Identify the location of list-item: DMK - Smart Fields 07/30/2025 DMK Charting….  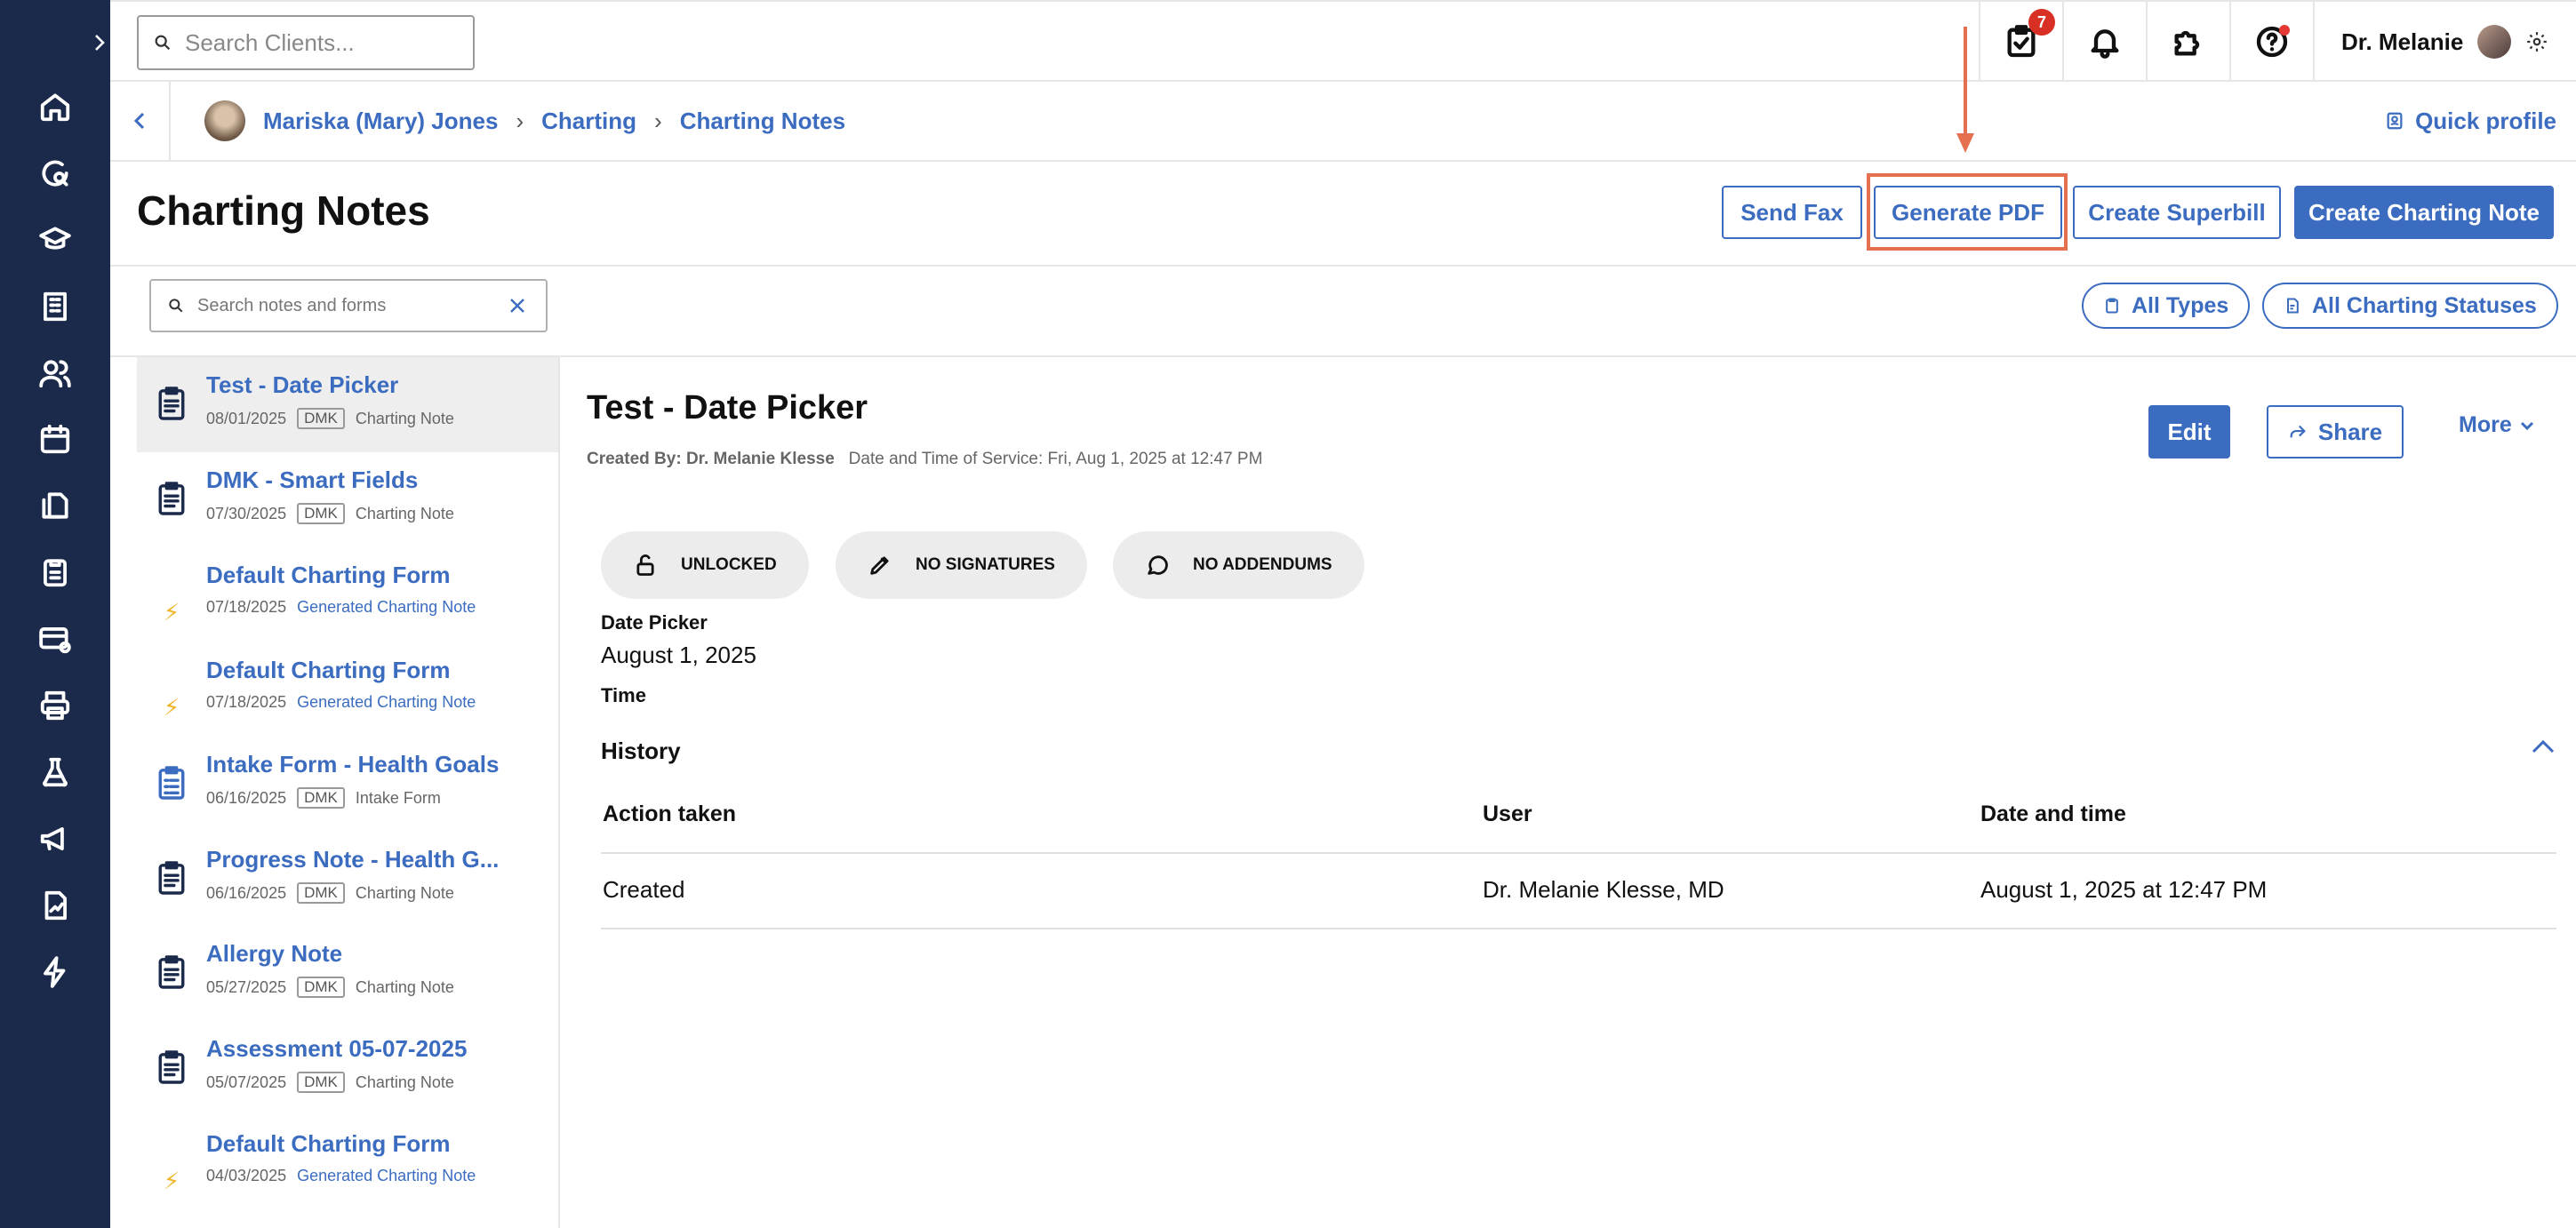
(347, 500).